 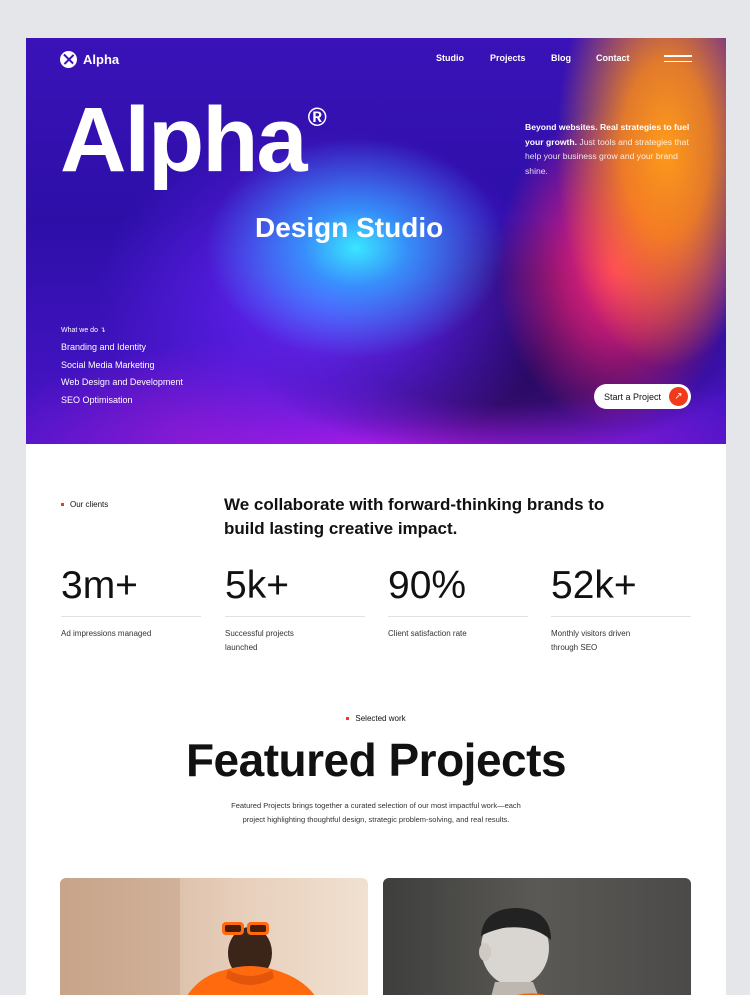 I want to click on stat-item: 90% Client satisfaction rate, so click(x=458, y=602).